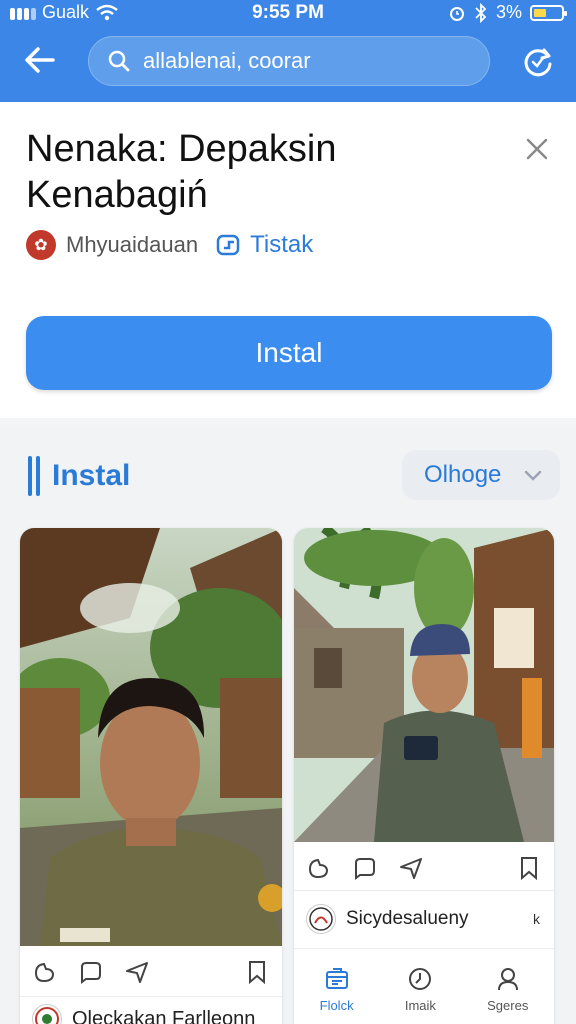  Describe the element at coordinates (420, 978) in the screenshot. I see `clock-icon` at that location.